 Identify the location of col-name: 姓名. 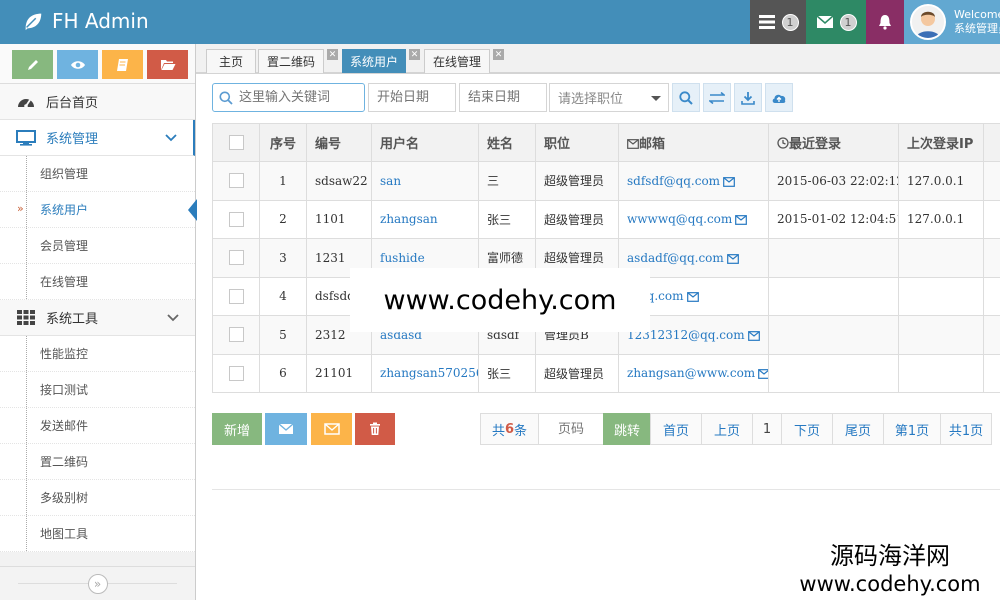
(507, 142).